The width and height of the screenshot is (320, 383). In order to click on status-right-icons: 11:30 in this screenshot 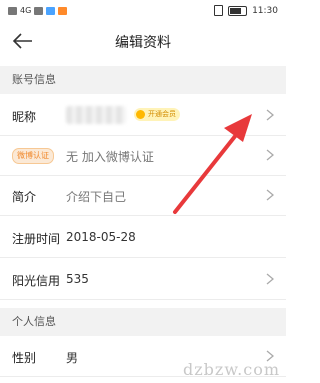, I will do `click(246, 10)`.